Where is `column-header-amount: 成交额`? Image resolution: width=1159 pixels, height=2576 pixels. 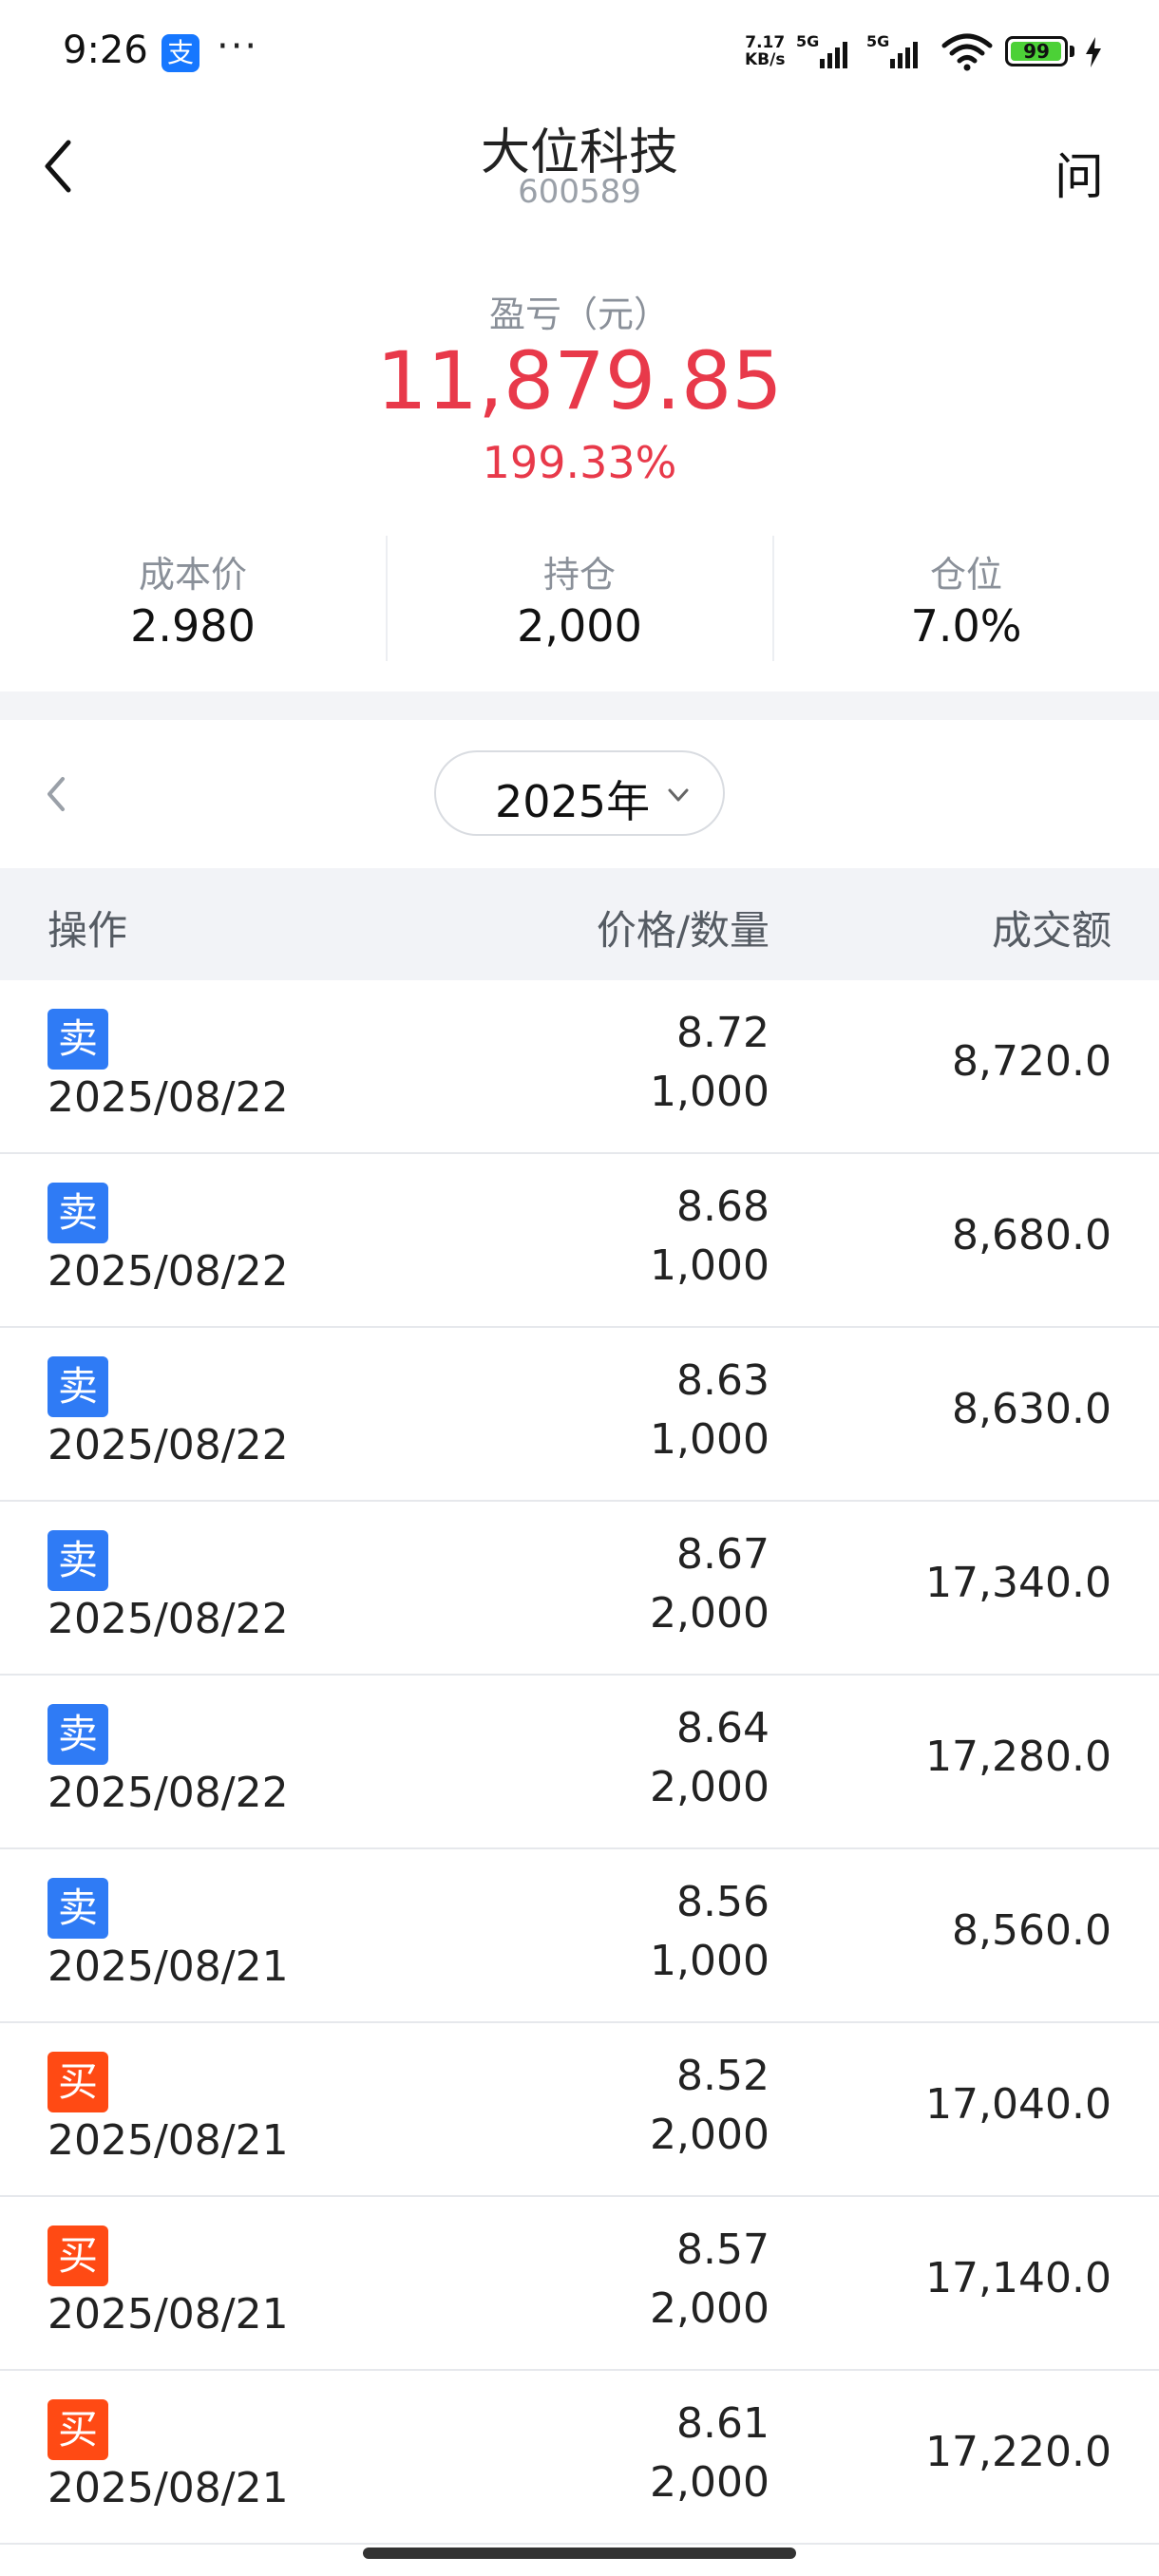
column-header-amount: 成交额 is located at coordinates (1051, 930).